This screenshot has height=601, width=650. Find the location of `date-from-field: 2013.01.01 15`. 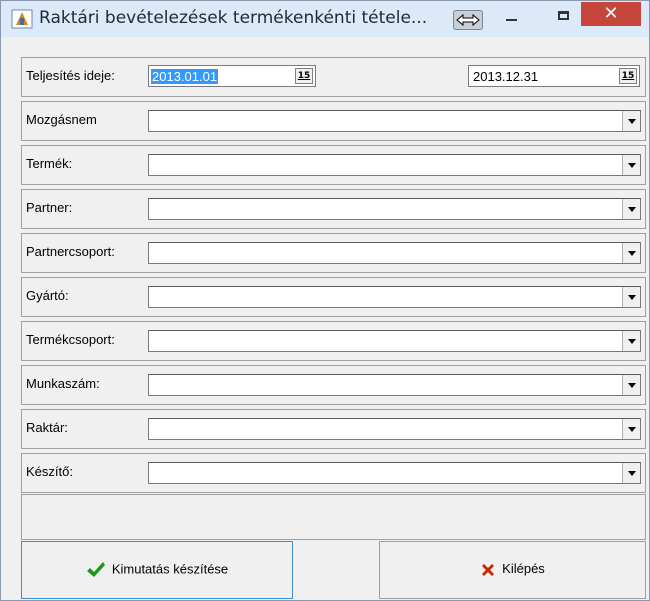

date-from-field: 2013.01.01 15 is located at coordinates (232, 76).